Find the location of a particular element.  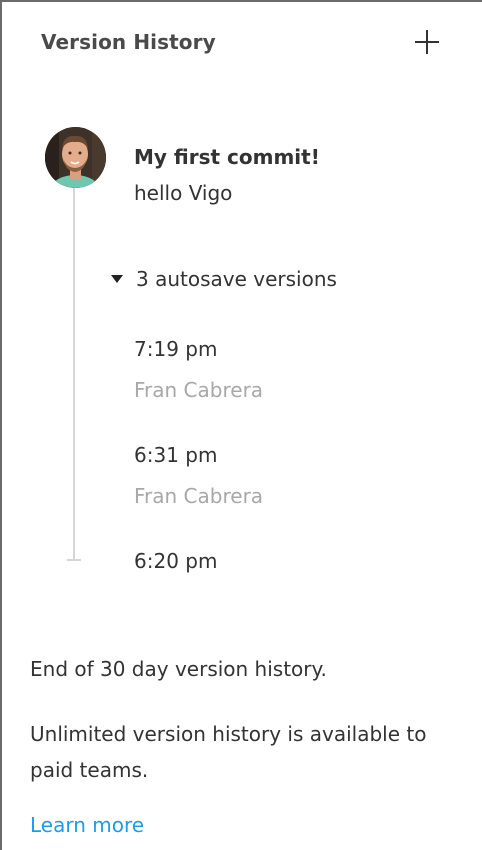

history-end-text: End of 30 day version history. is located at coordinates (178, 669).